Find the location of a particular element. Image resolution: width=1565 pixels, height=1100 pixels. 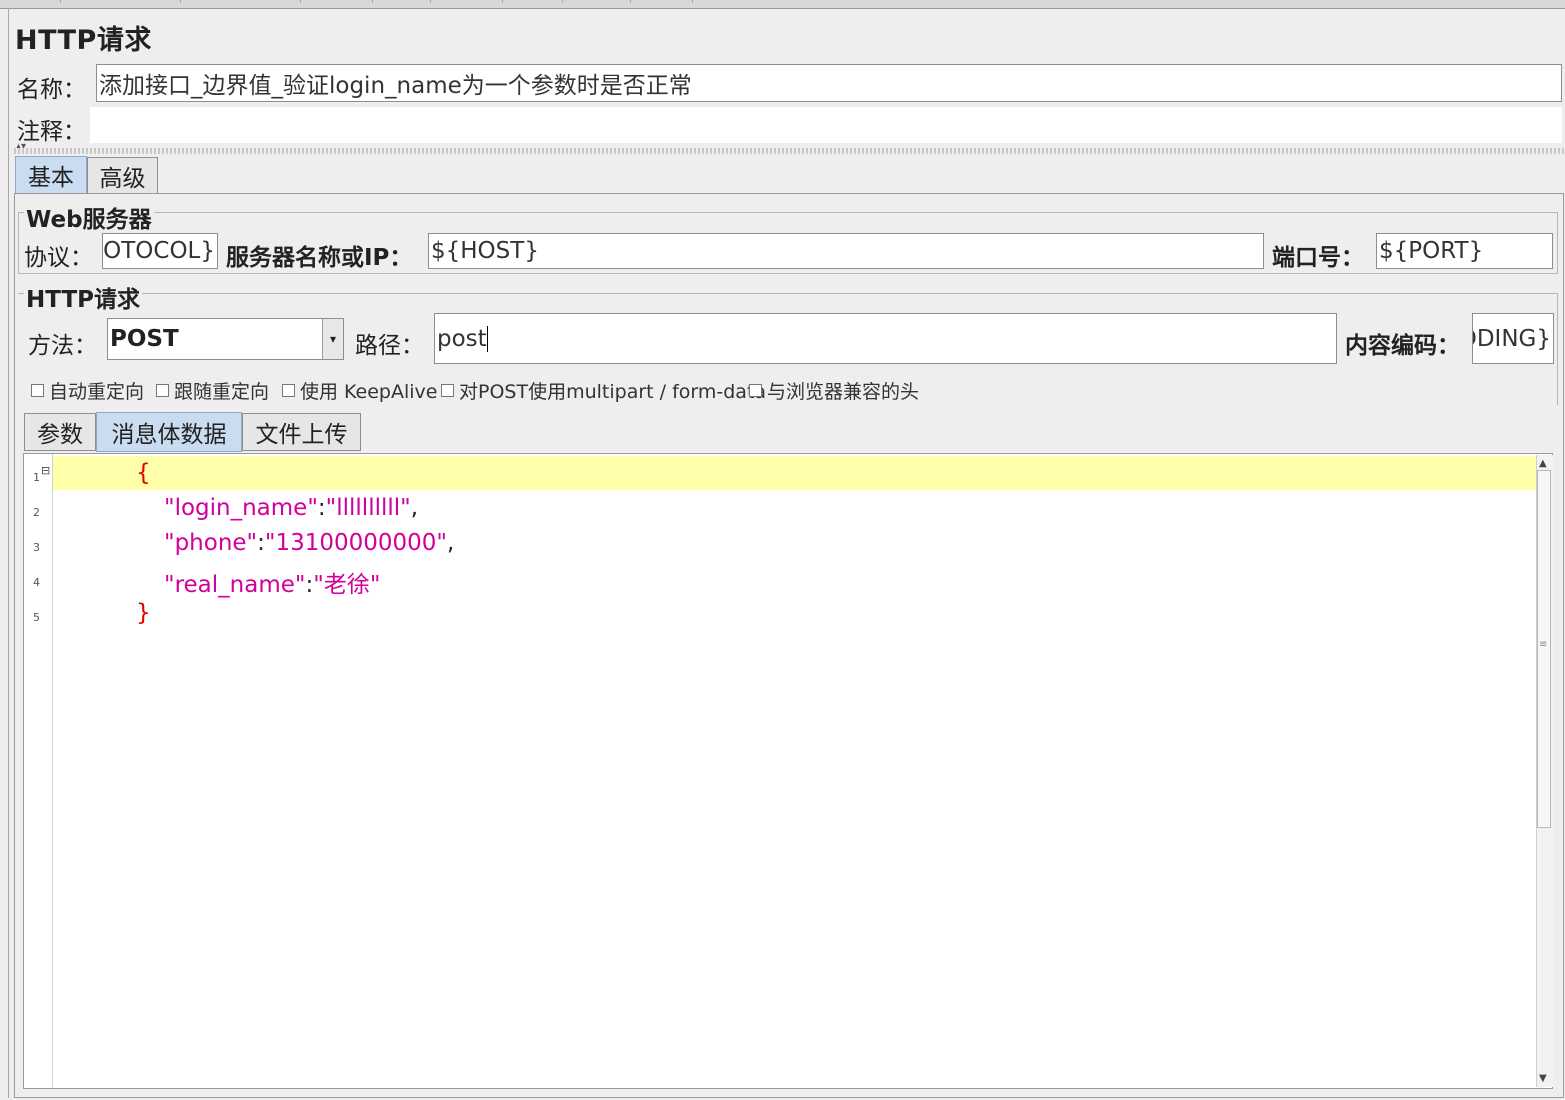

path-label: 路径： is located at coordinates (389, 346).